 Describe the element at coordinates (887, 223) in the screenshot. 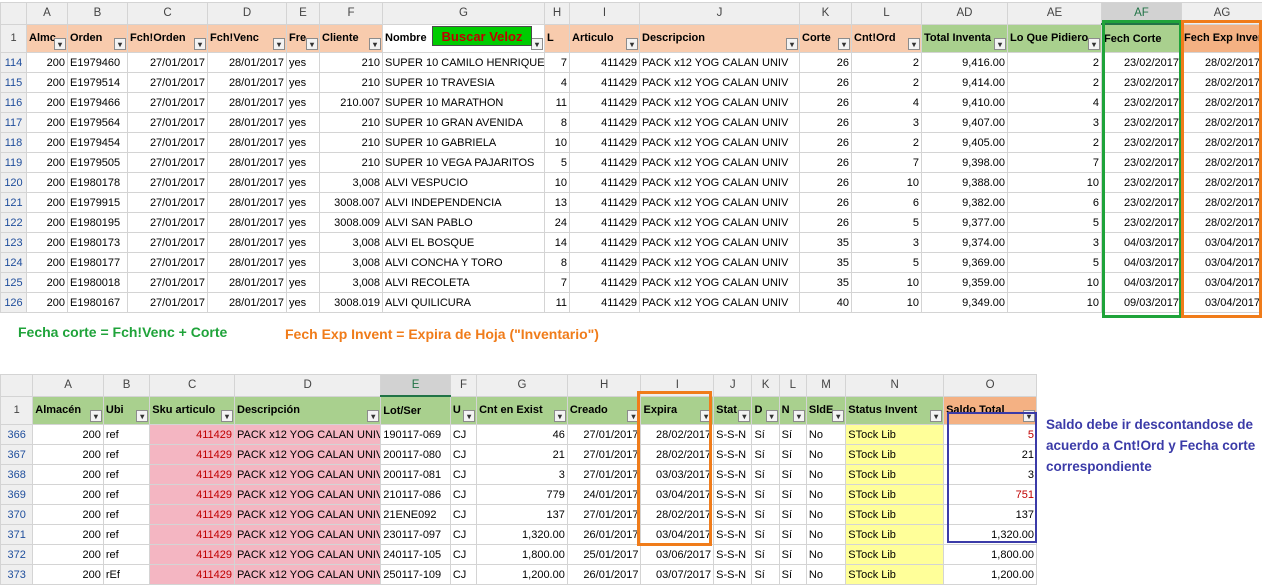

I see `cell-cnt-ord: 5` at that location.